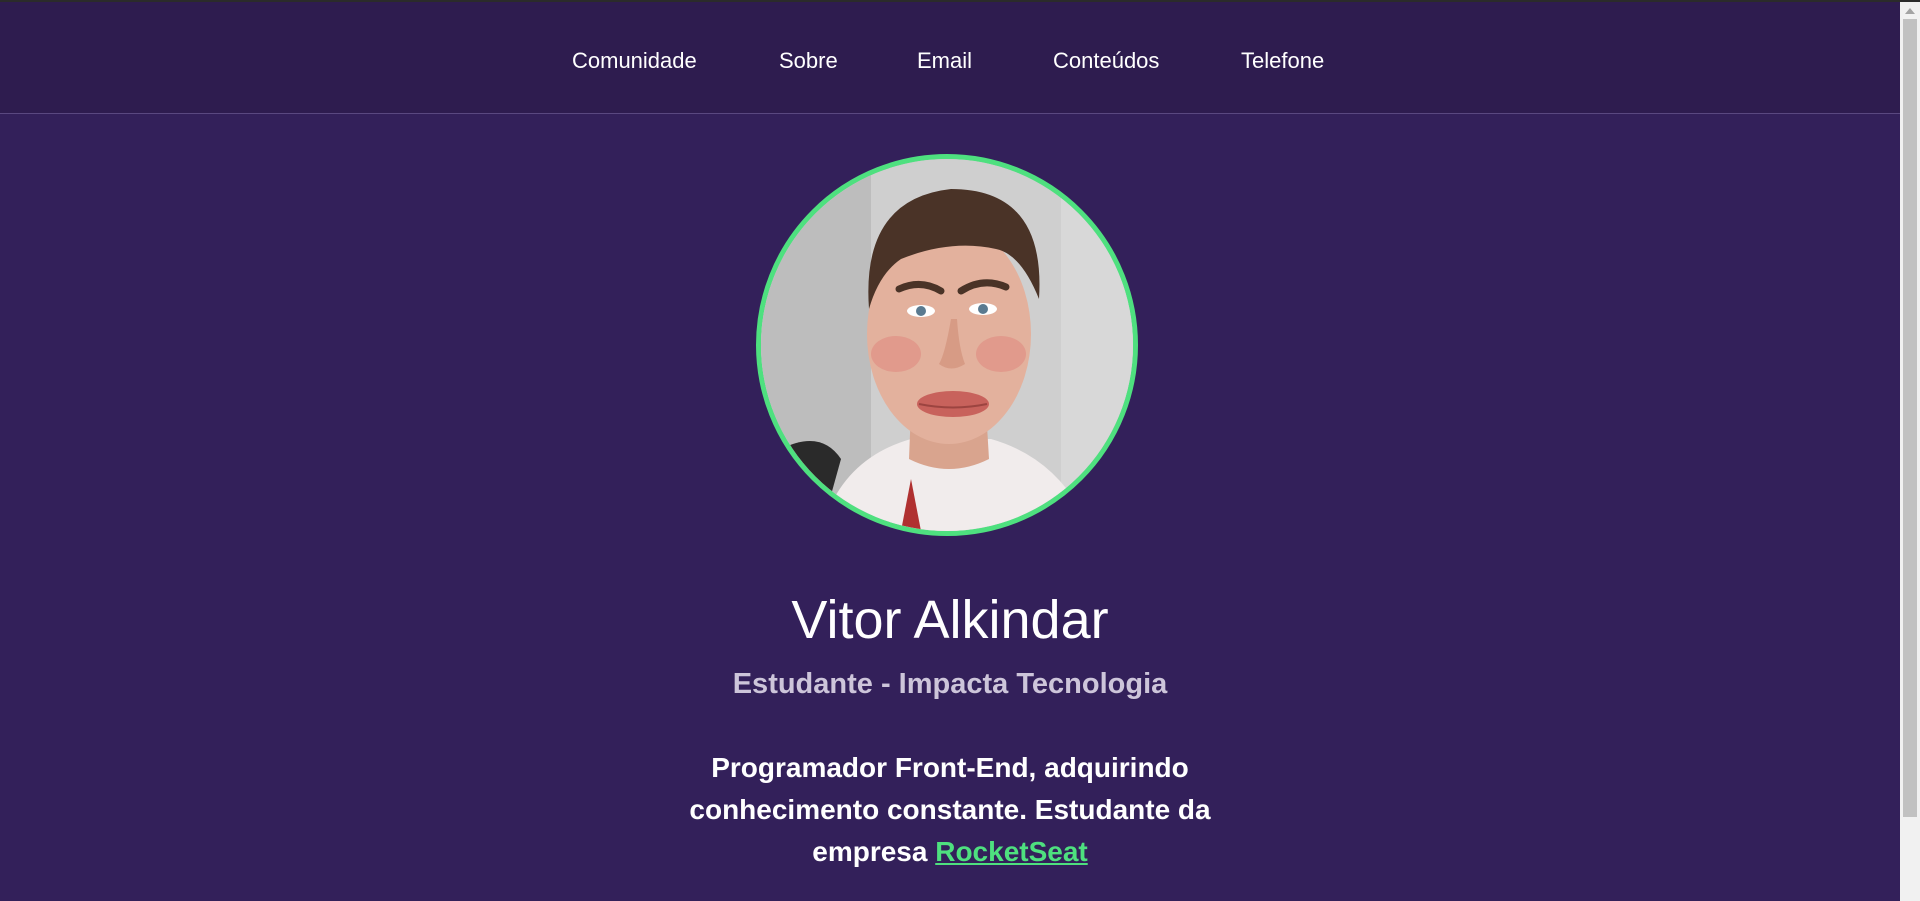  I want to click on avatar, so click(947, 345).